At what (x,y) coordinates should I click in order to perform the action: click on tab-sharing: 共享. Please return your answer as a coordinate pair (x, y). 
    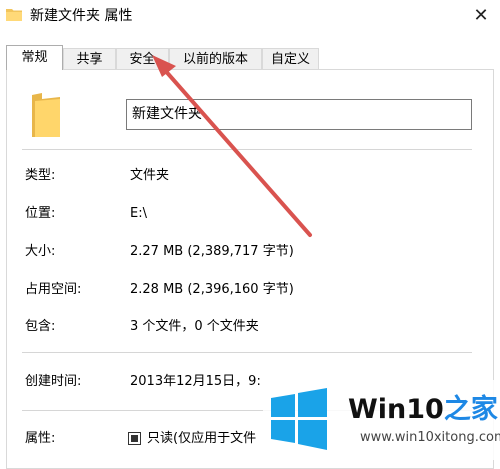
    Looking at the image, I should click on (89, 58).